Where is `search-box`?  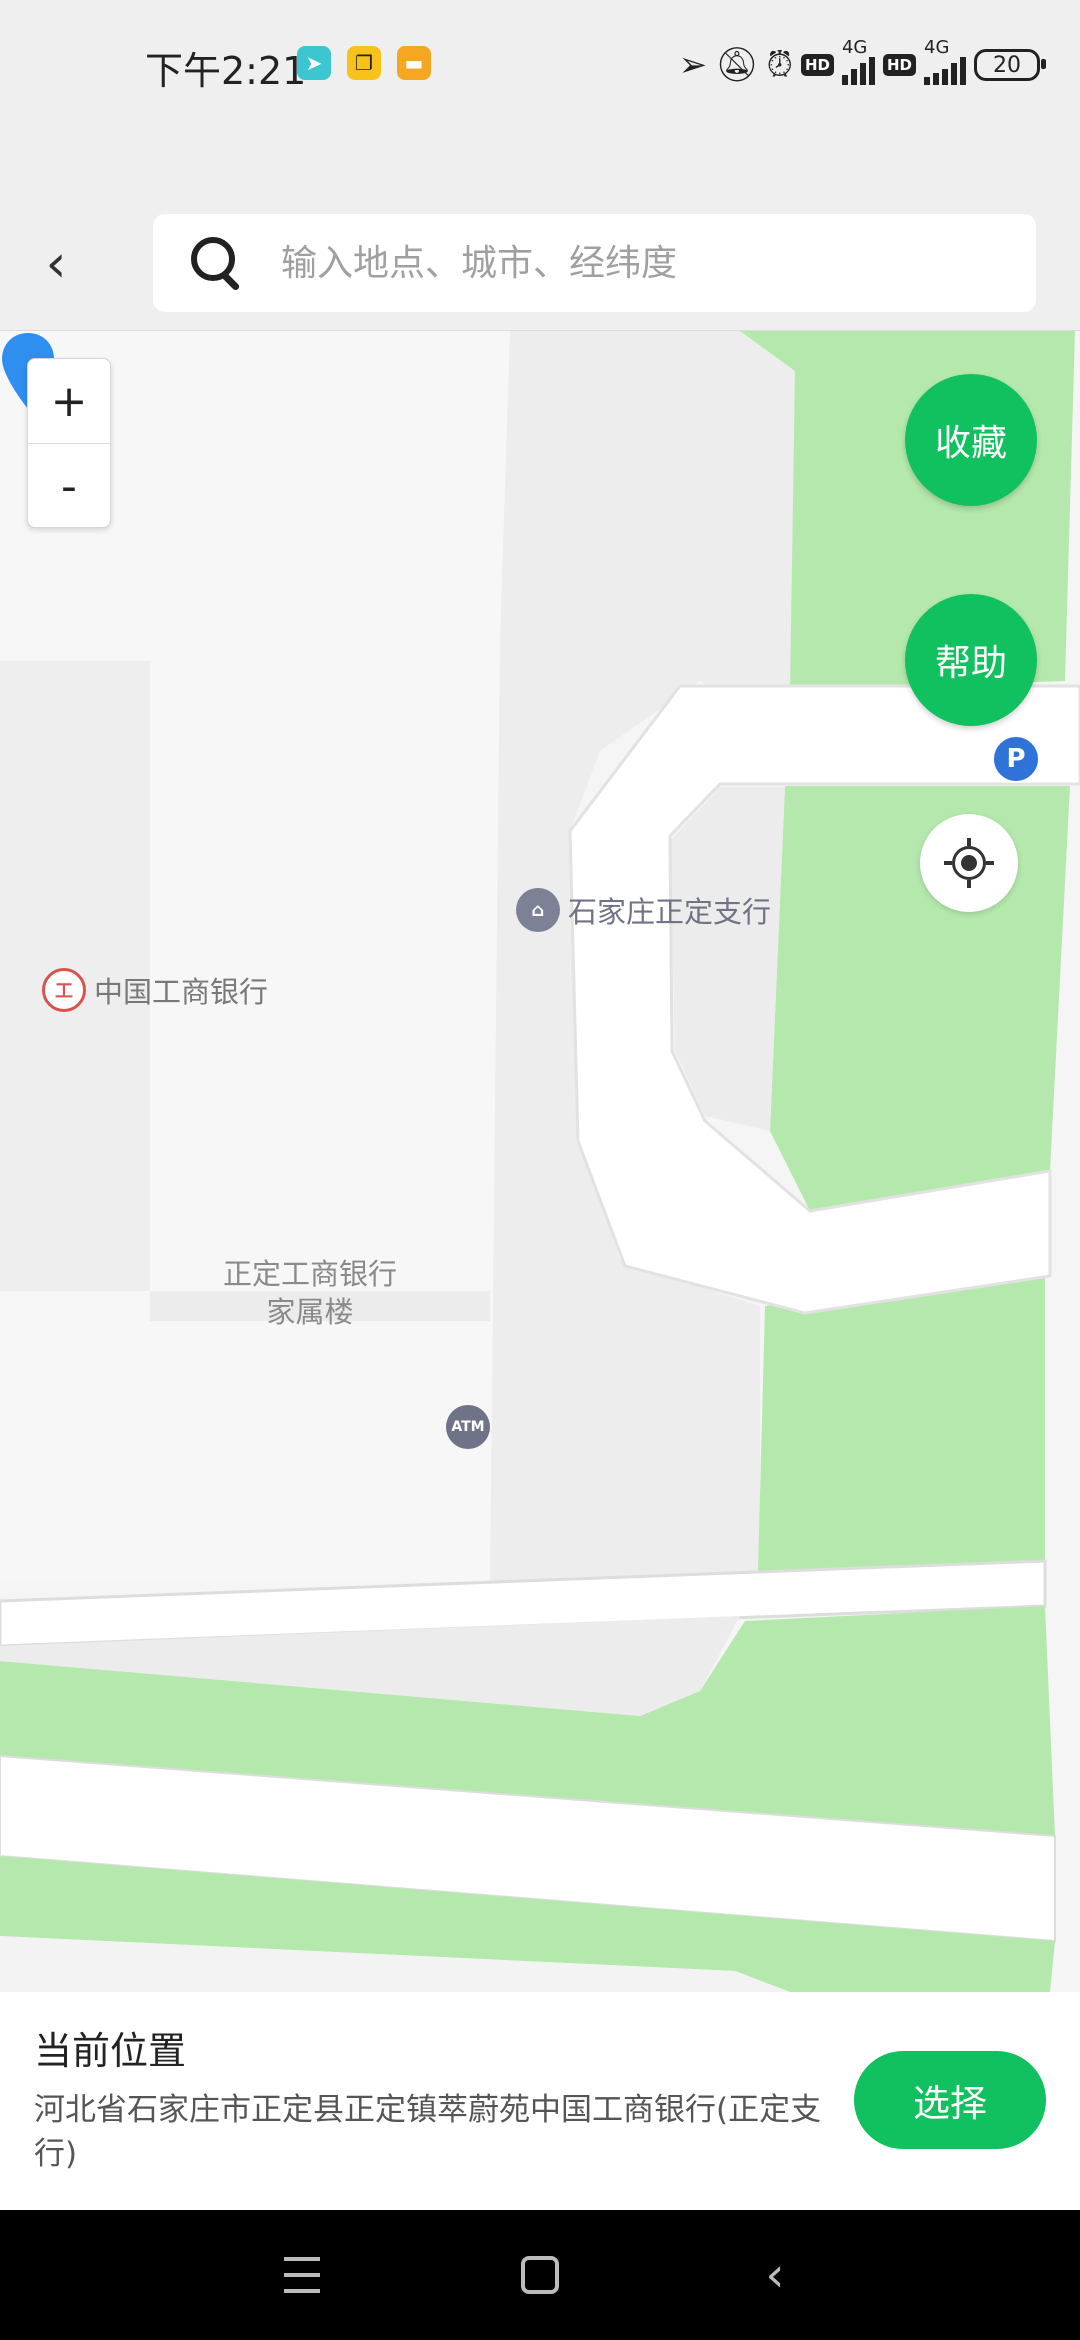
search-box is located at coordinates (594, 263).